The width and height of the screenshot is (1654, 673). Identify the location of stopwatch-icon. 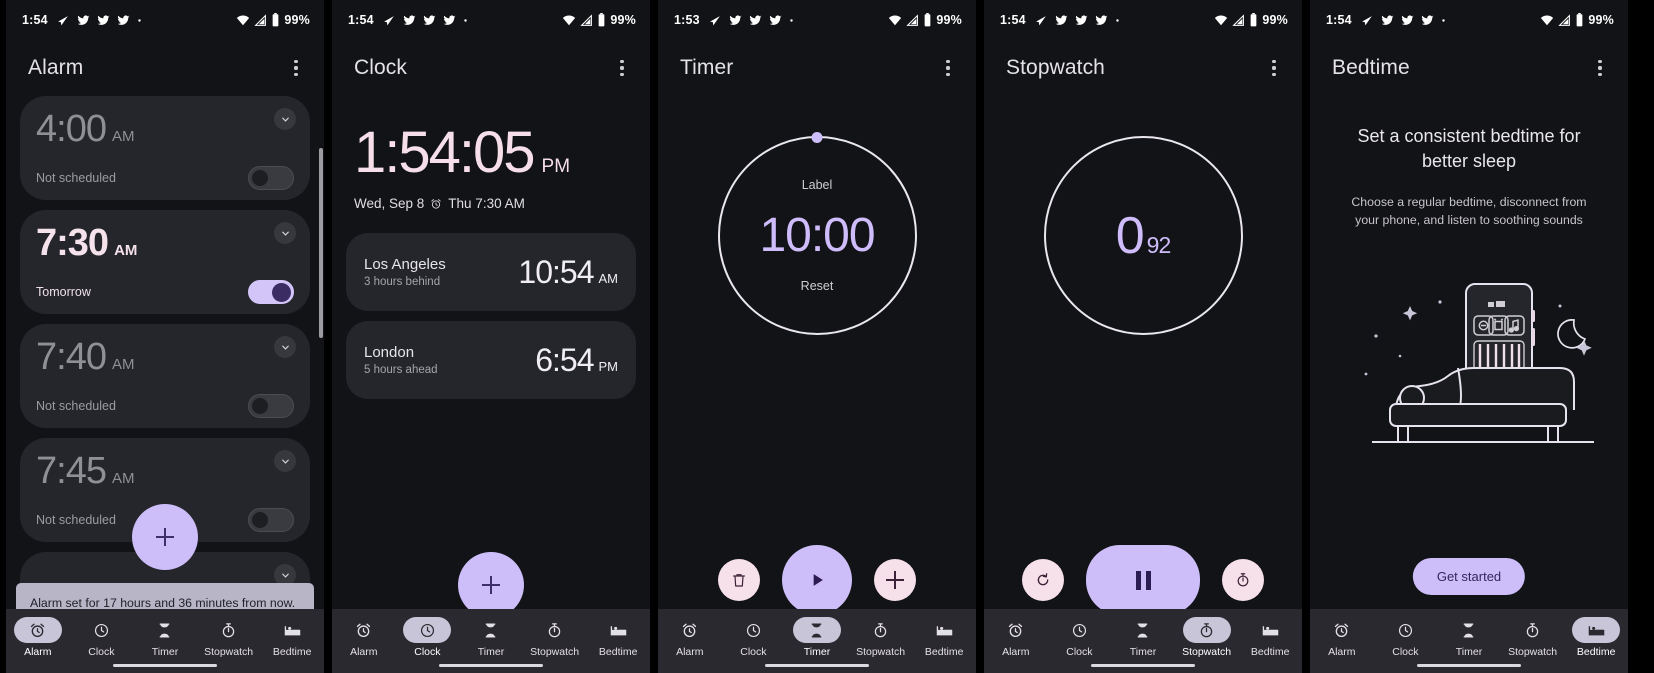
(555, 630).